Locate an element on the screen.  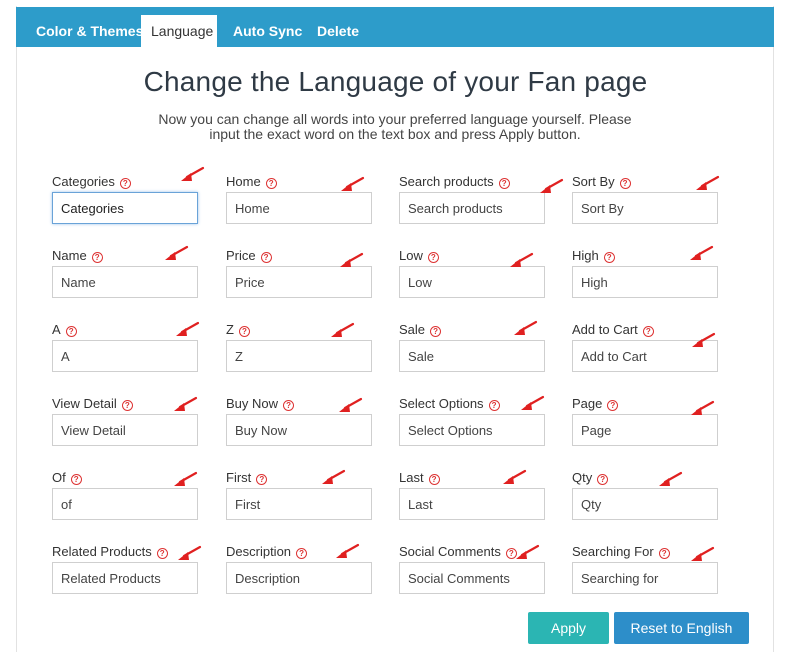
field-input-name is located at coordinates (125, 282).